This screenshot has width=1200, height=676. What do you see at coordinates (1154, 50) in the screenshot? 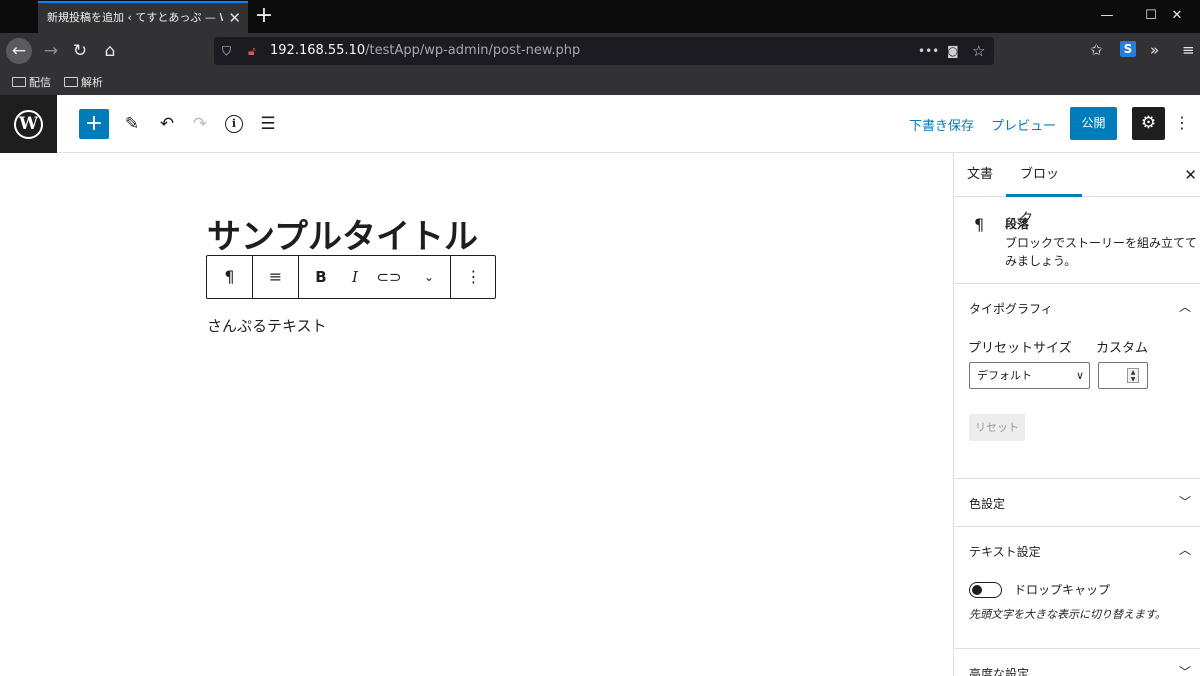
I see `overflow-chevron-icon: »` at bounding box center [1154, 50].